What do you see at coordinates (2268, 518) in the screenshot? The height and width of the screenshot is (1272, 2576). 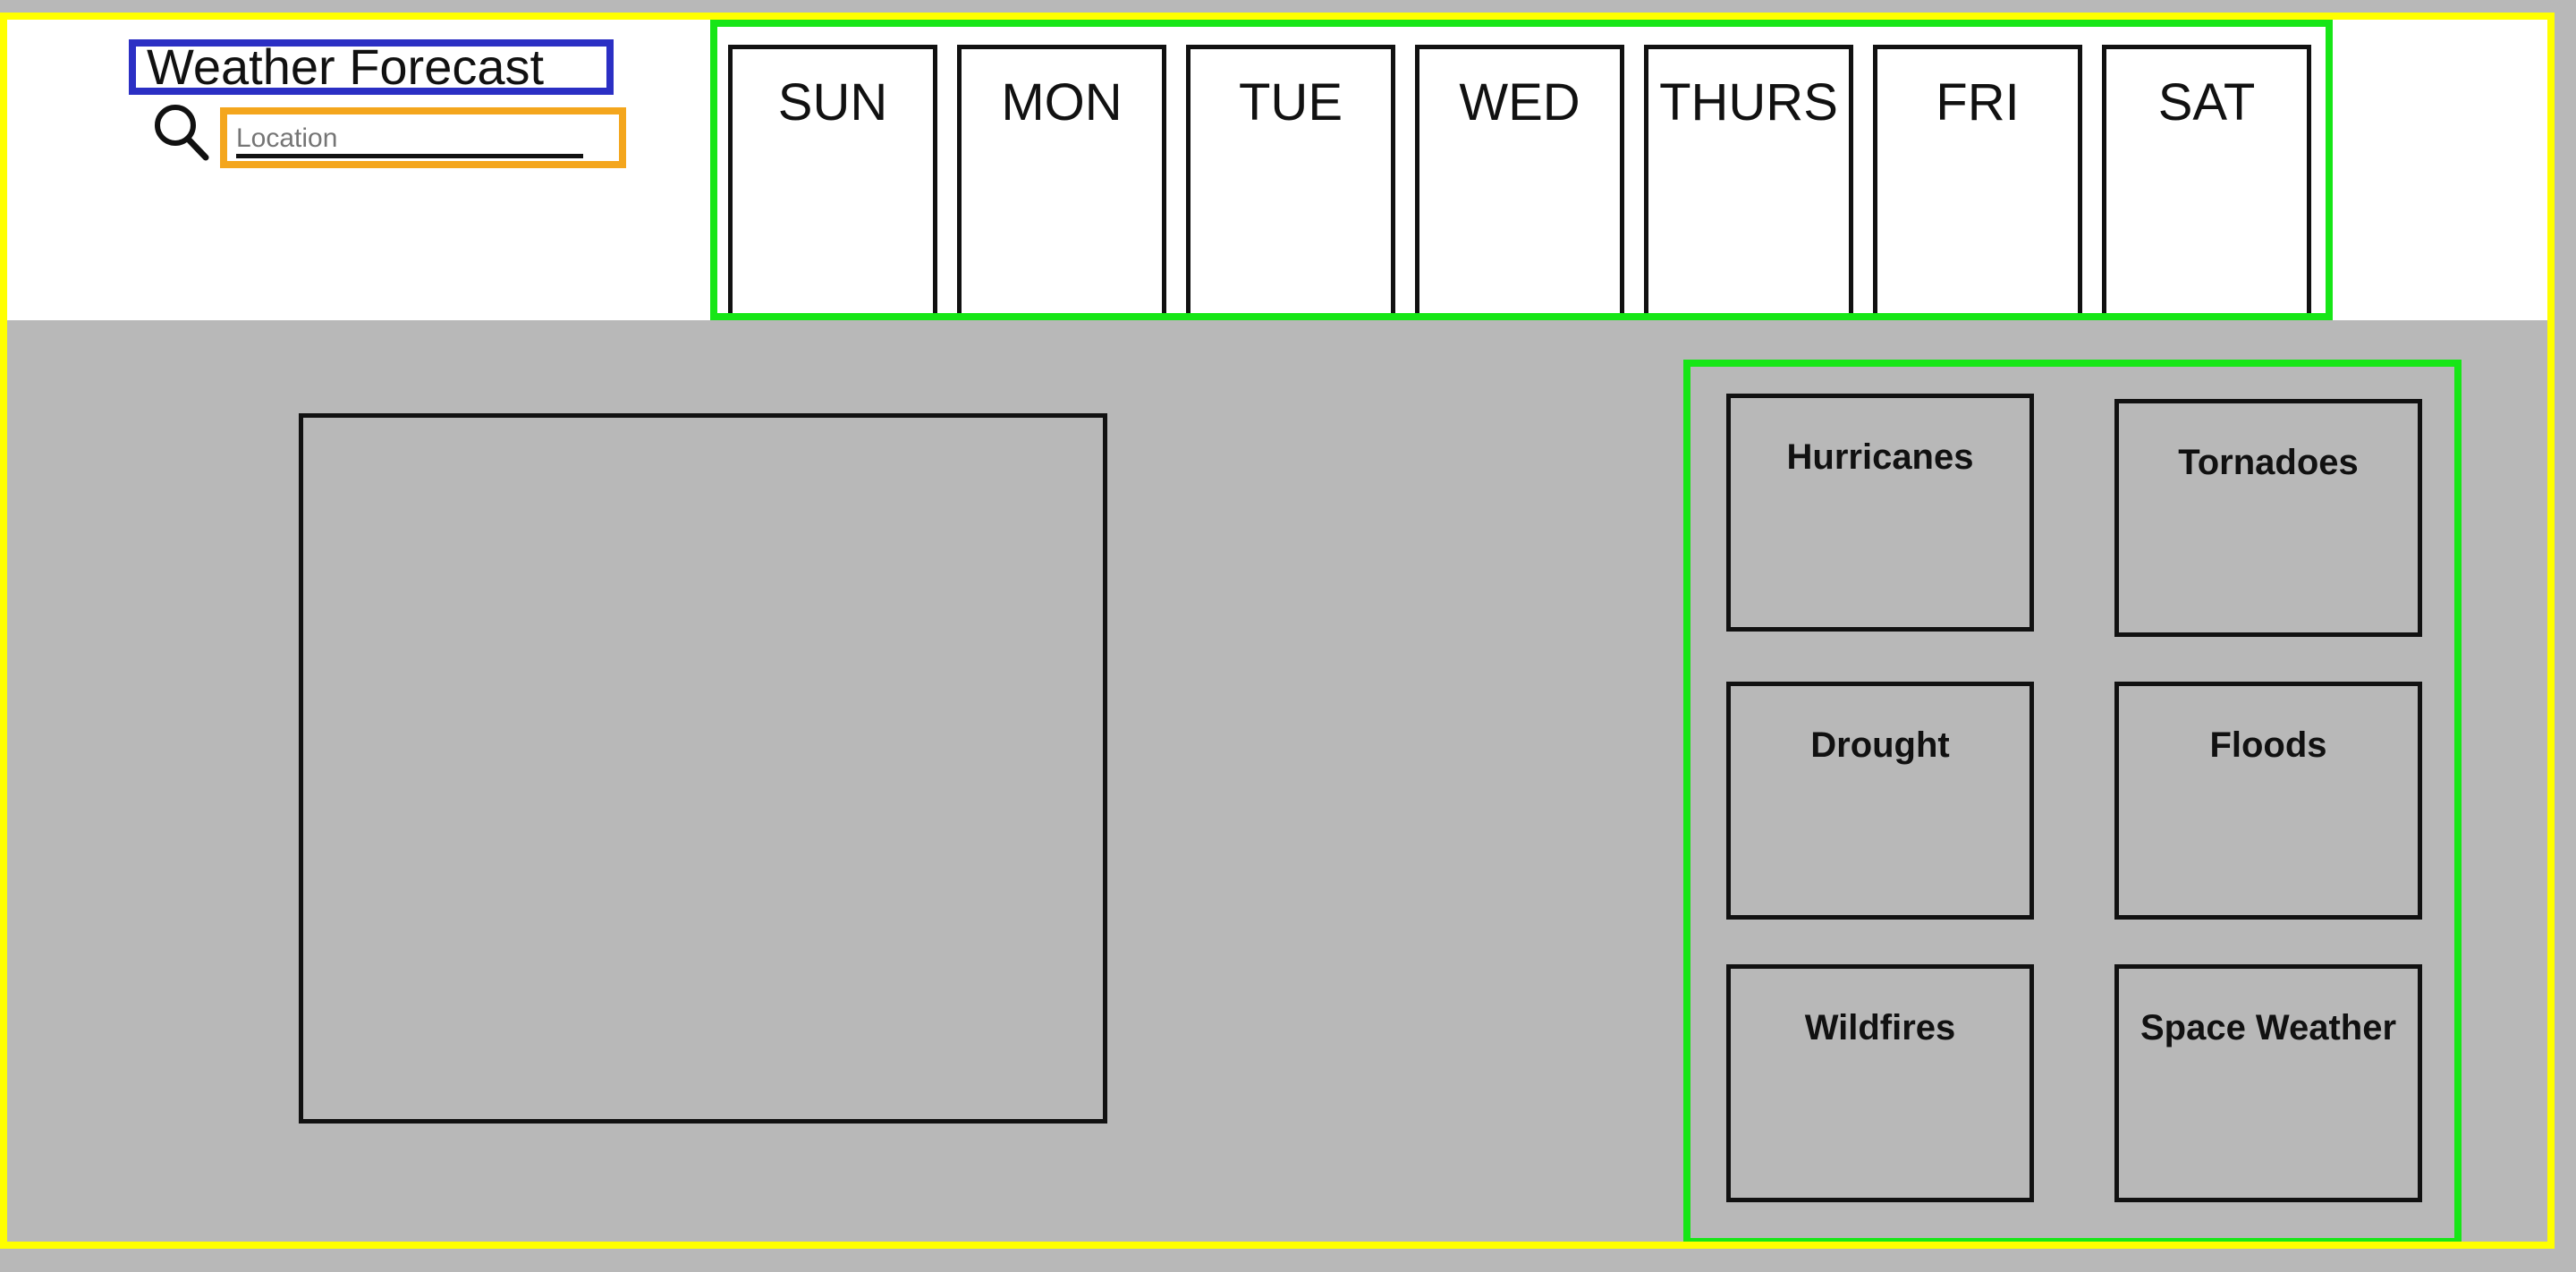 I see `hazard-card-tornadoes: Tornadoes` at bounding box center [2268, 518].